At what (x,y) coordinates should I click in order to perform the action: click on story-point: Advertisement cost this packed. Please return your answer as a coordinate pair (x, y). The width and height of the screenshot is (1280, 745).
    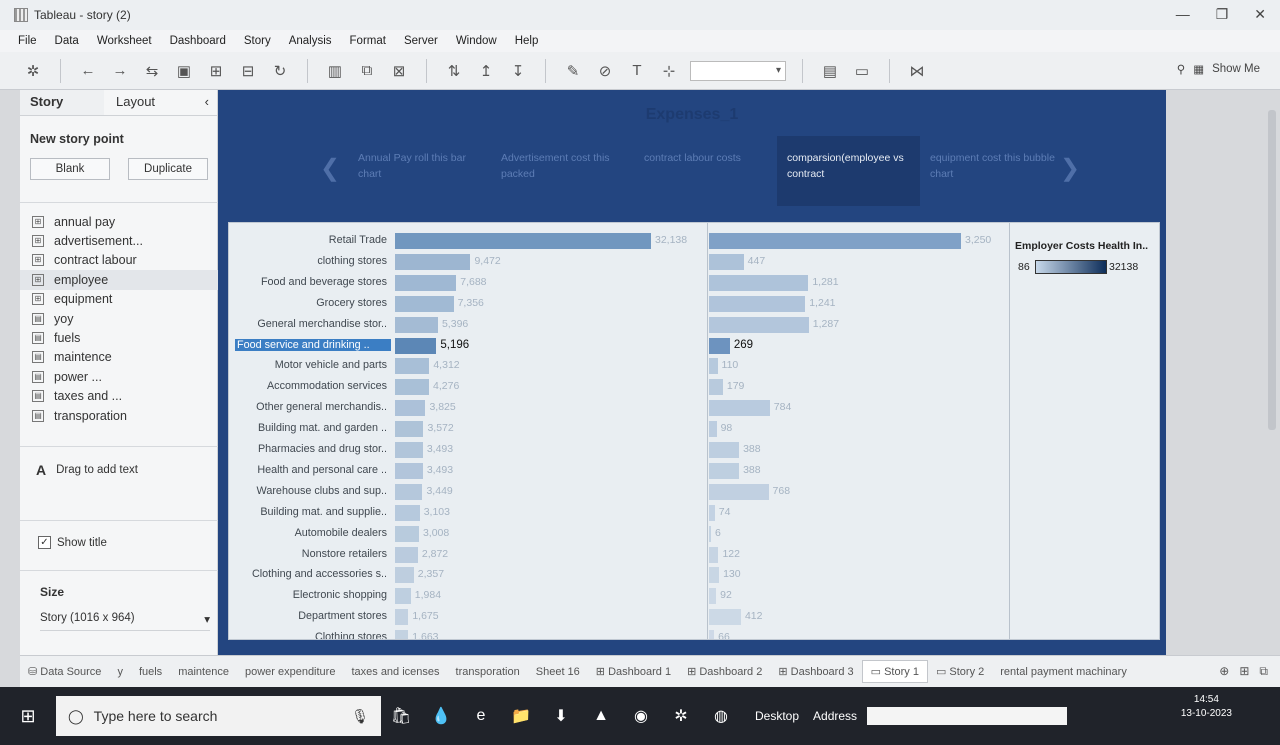
    Looking at the image, I should click on (562, 171).